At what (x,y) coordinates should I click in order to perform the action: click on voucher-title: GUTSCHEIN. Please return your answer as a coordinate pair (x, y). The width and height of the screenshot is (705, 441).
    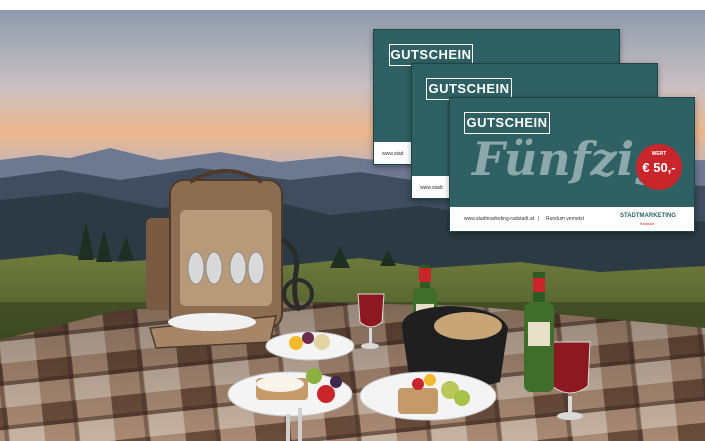
    Looking at the image, I should click on (507, 123).